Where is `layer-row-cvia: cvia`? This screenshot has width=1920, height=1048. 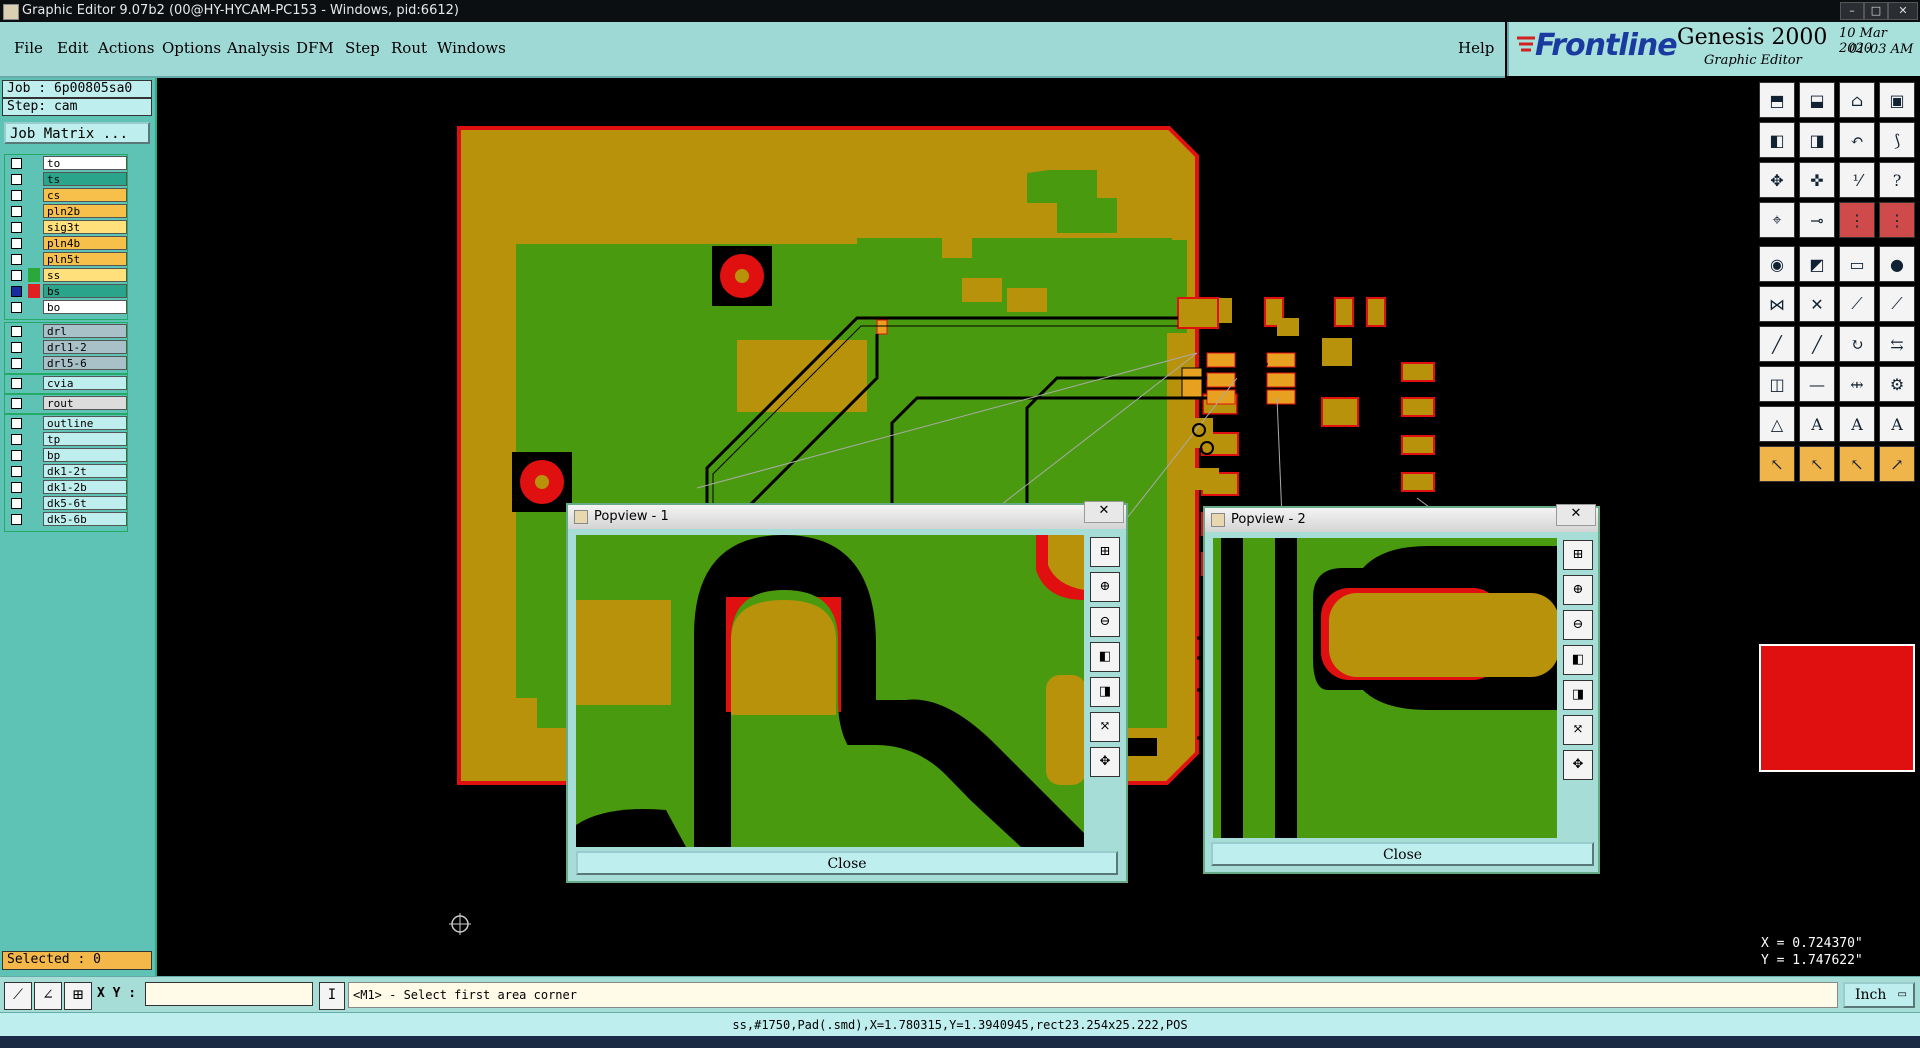 layer-row-cvia: cvia is located at coordinates (66, 383).